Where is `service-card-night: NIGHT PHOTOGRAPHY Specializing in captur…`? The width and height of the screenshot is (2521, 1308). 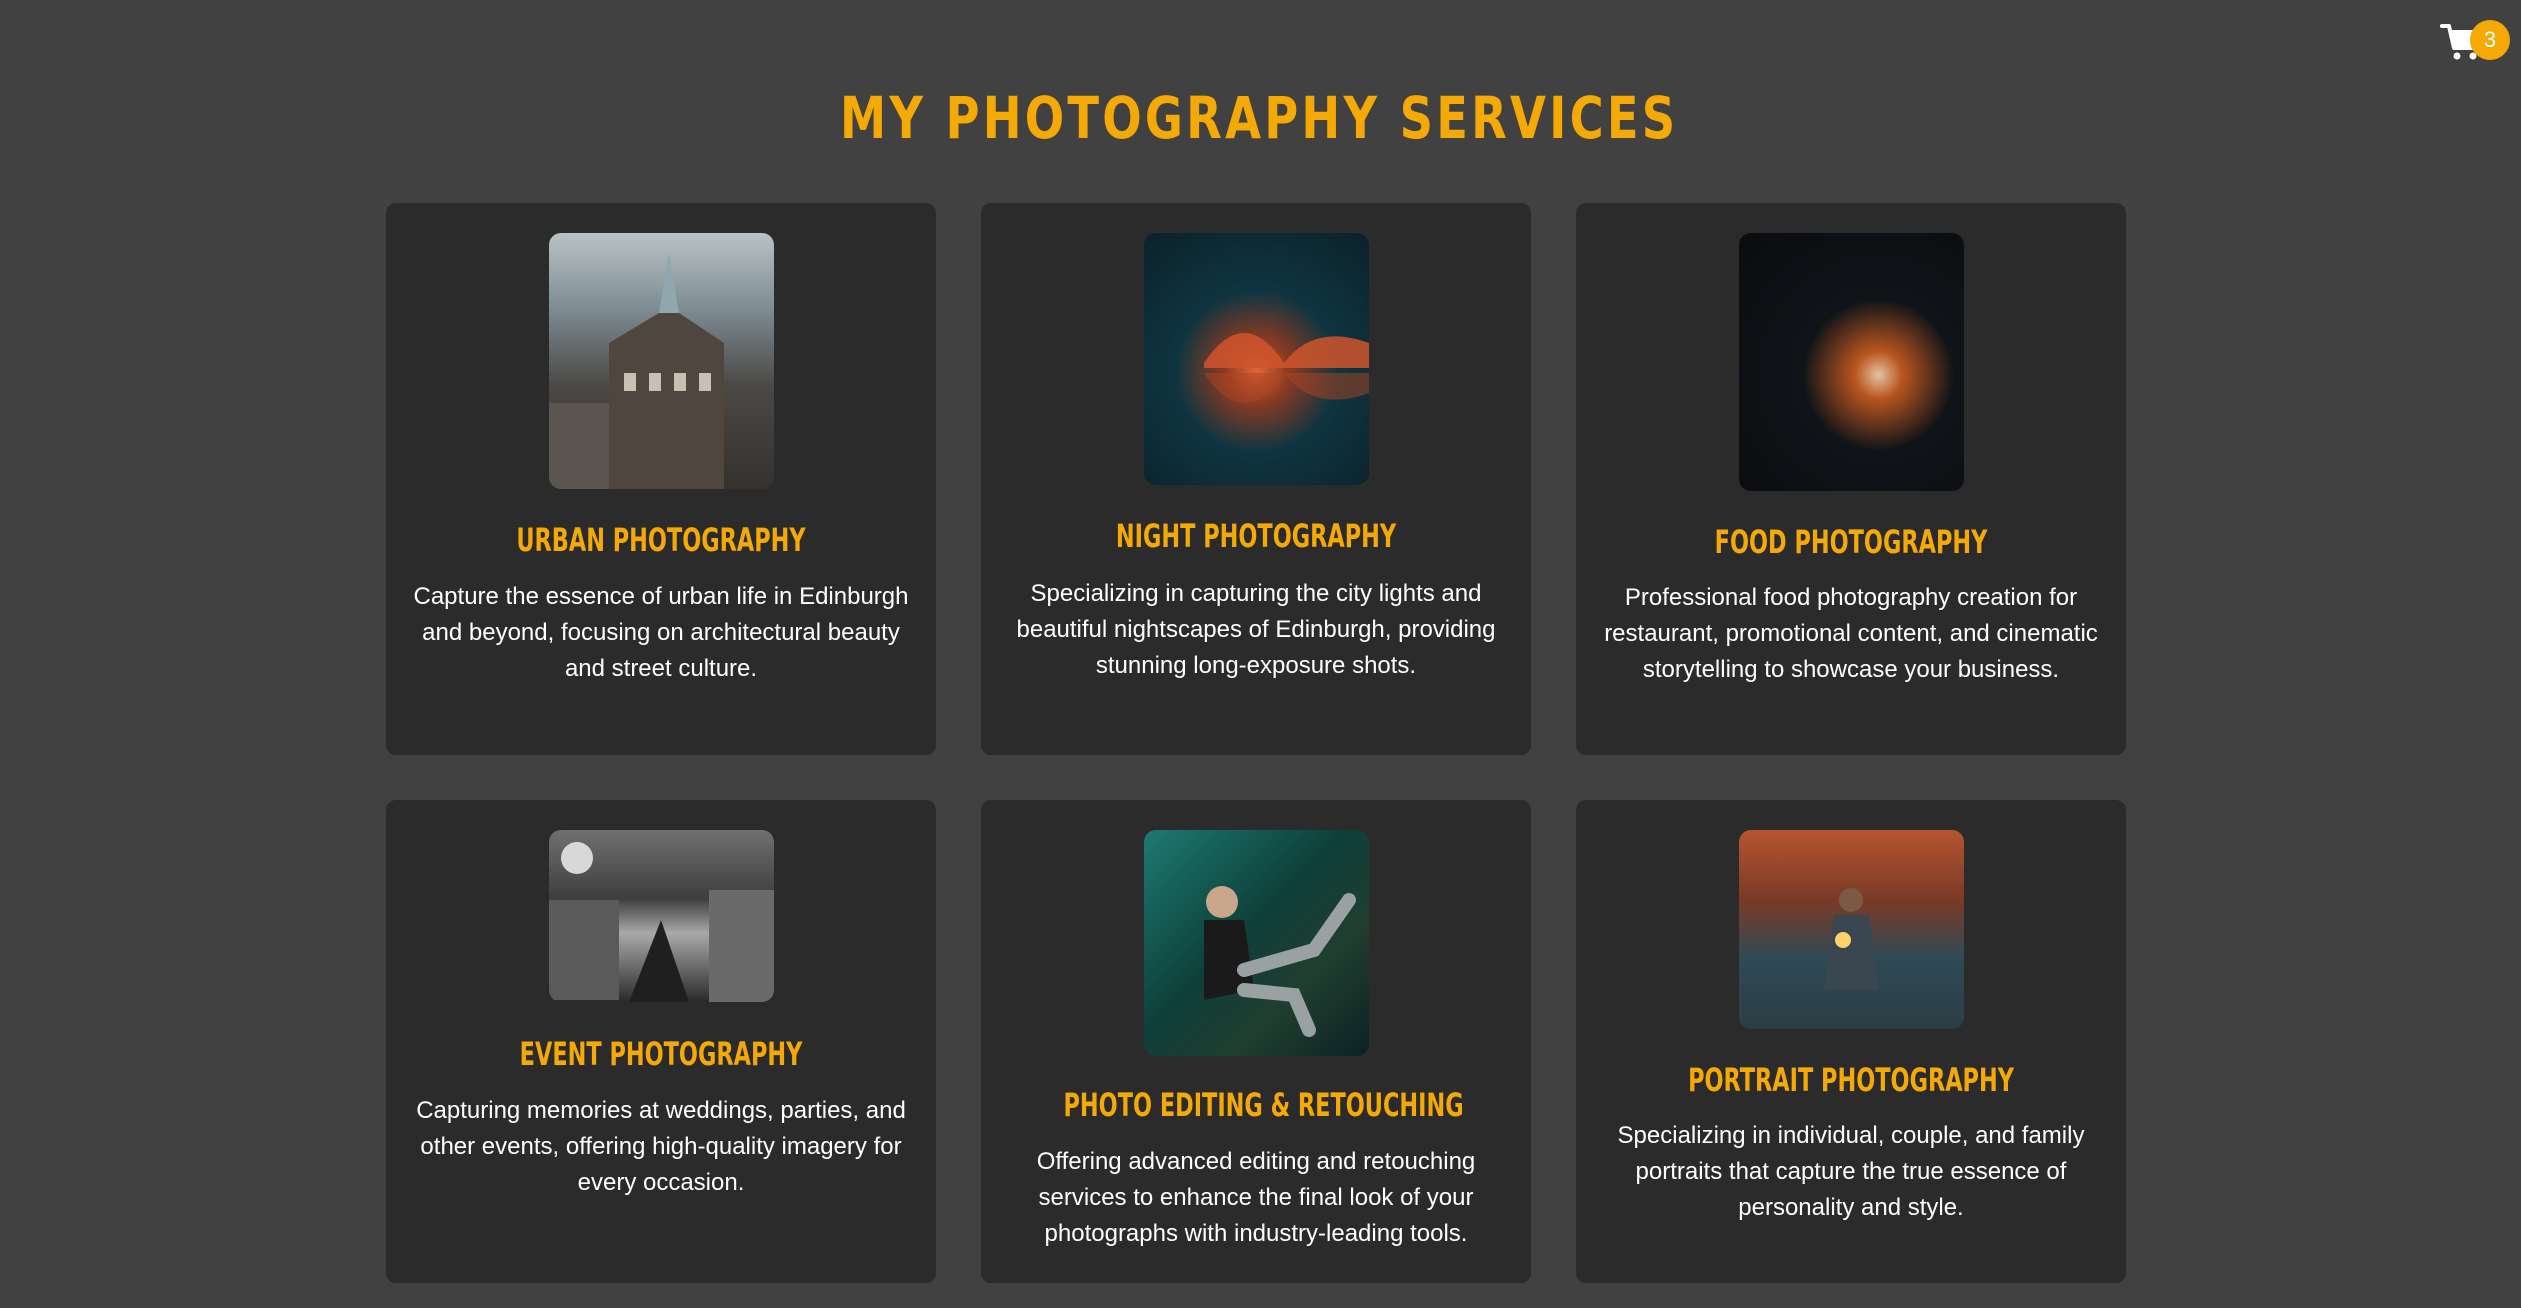 service-card-night: NIGHT PHOTOGRAPHY Specializing in captur… is located at coordinates (1256, 479).